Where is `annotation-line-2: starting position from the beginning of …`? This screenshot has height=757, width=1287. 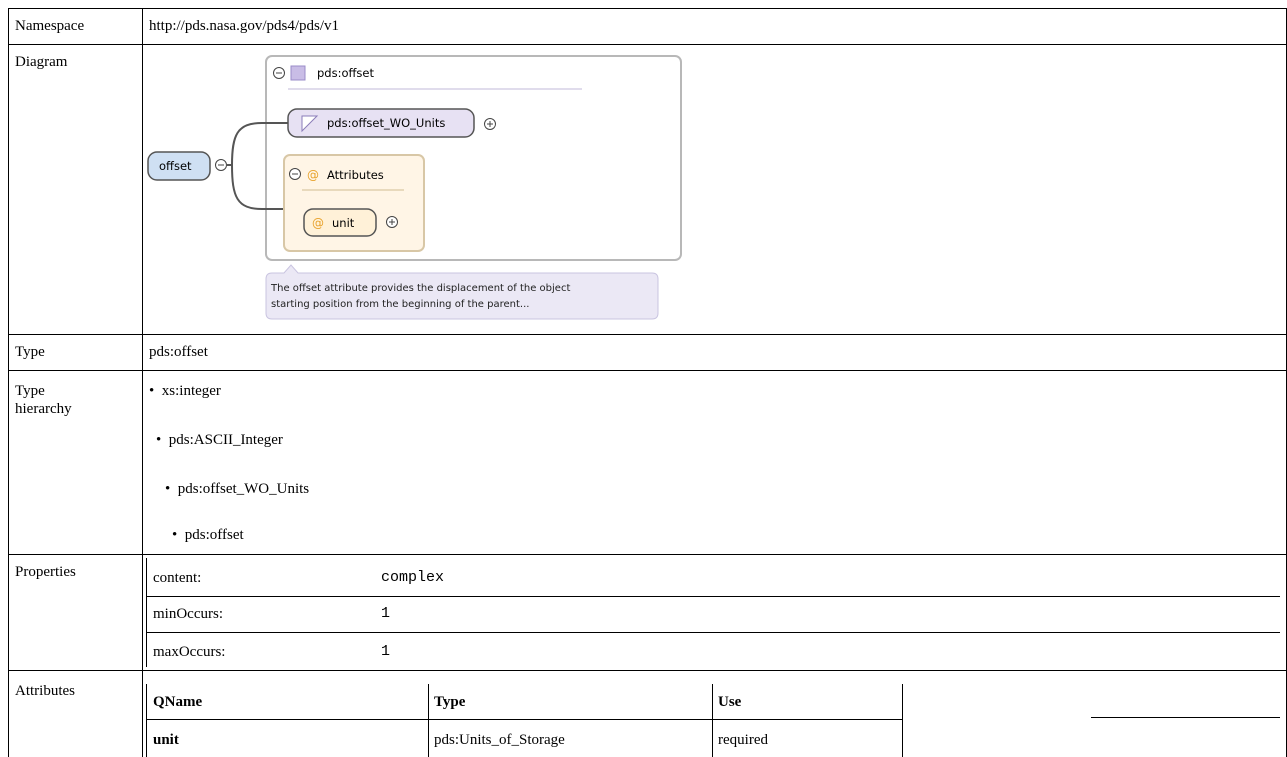
annotation-line-2: starting position from the beginning of … is located at coordinates (400, 304).